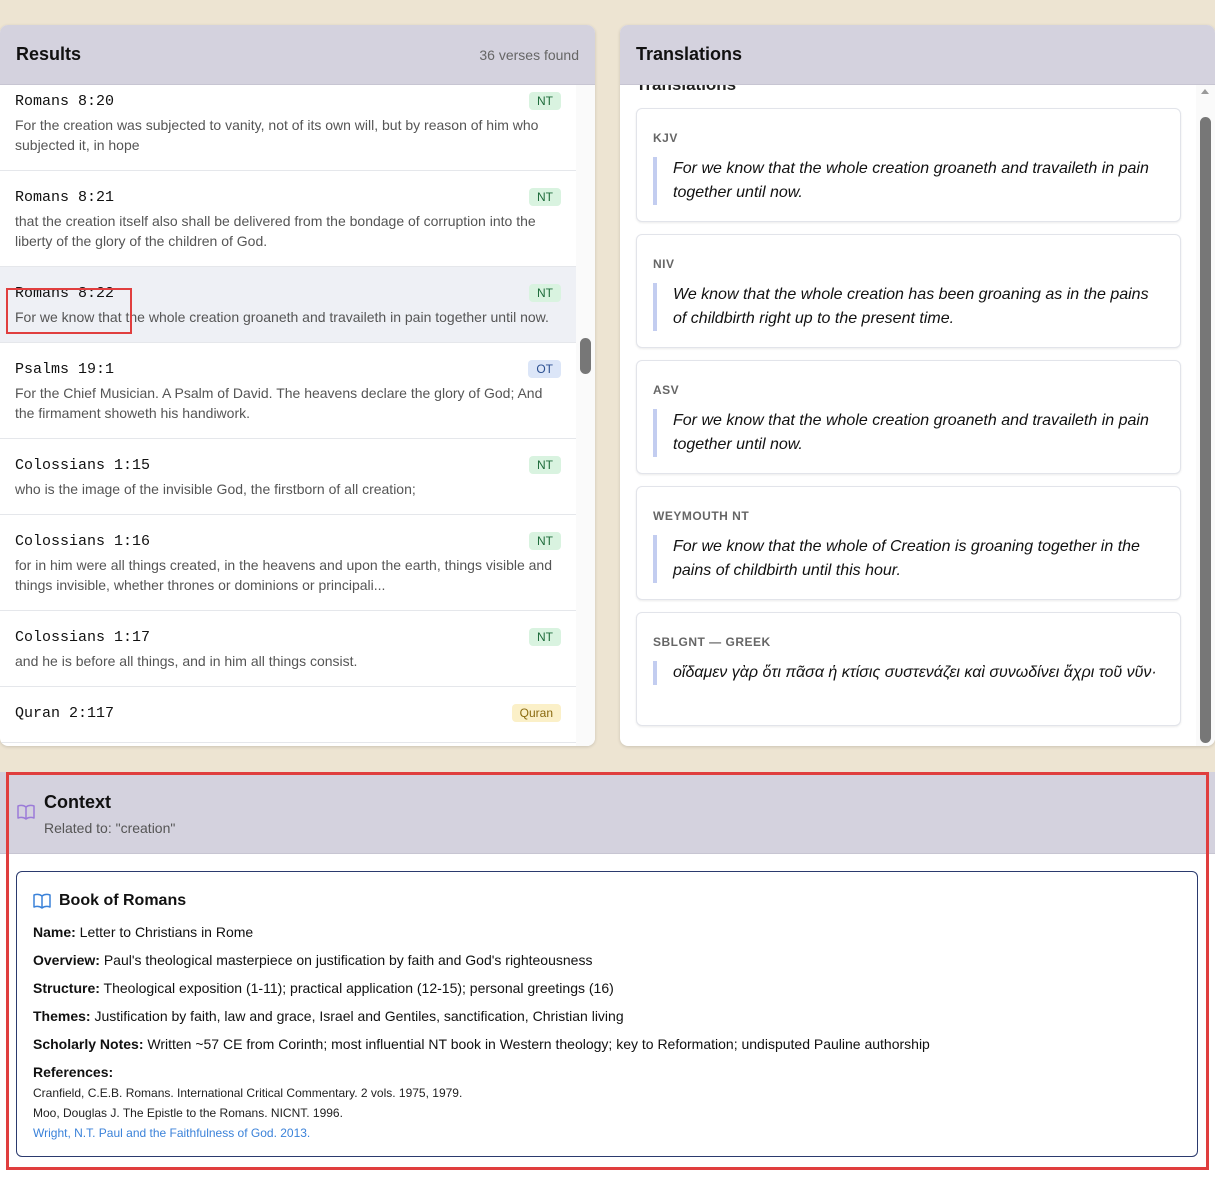 The image size is (1215, 1177). I want to click on field-label: Name:, so click(54, 932).